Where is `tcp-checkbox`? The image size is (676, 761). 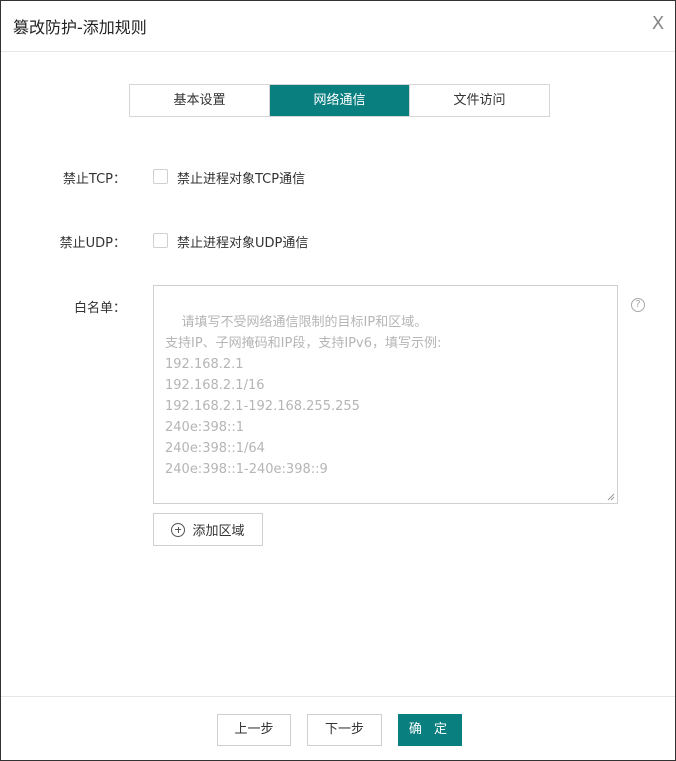 tcp-checkbox is located at coordinates (160, 176).